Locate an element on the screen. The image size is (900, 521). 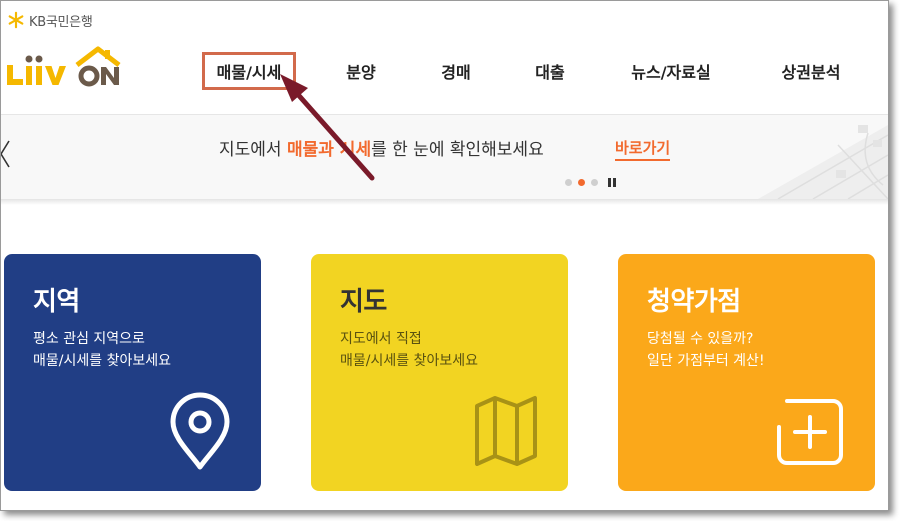
nav-label: 대출 is located at coordinates (550, 72).